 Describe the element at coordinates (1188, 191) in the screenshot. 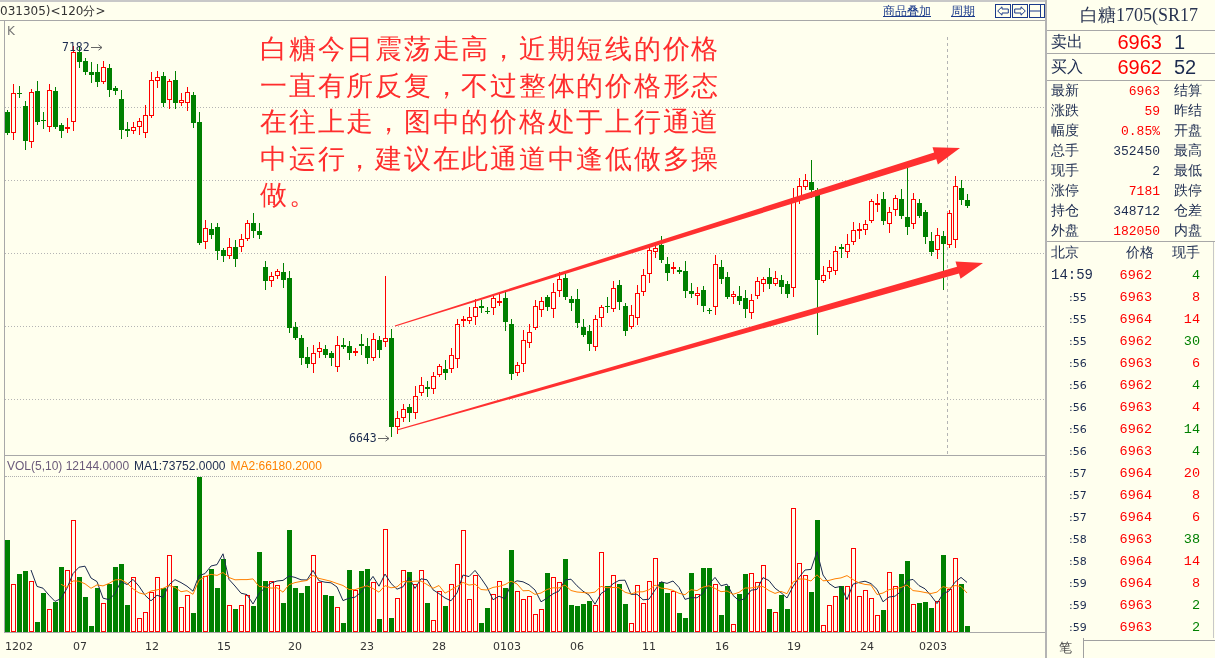

I see `stat-label: 跌停` at that location.